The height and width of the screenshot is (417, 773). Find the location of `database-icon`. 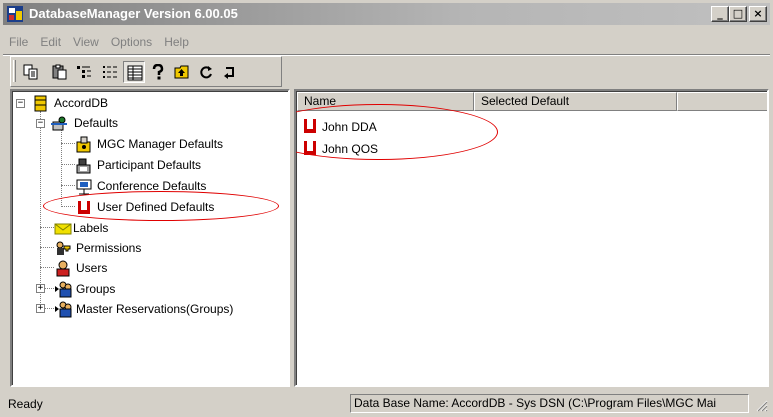

database-icon is located at coordinates (40, 103).